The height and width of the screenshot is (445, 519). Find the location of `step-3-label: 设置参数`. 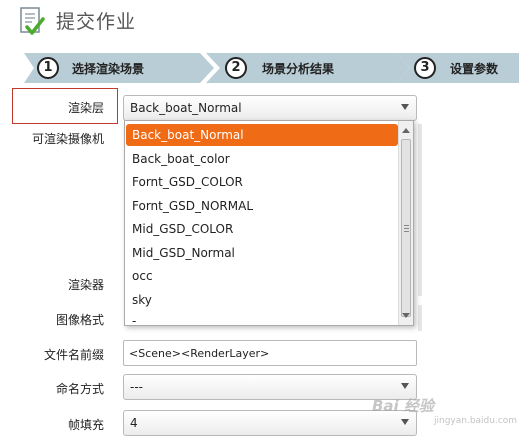

step-3-label: 设置参数 is located at coordinates (474, 69).